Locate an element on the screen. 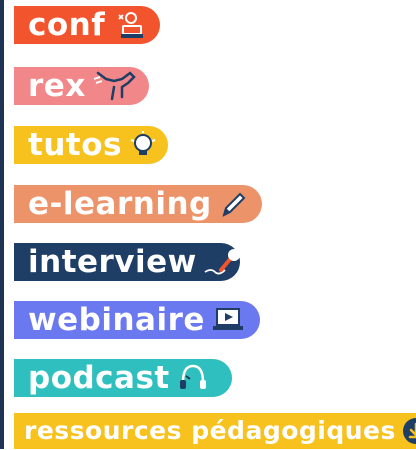  tag-webinaire: webinaire is located at coordinates (137, 320).